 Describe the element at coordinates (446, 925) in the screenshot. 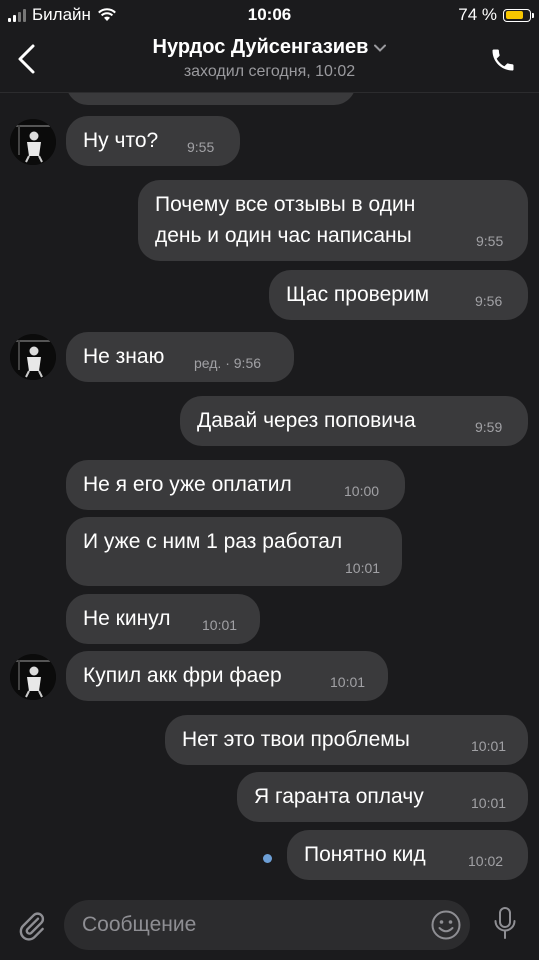

I see `emoji-icon` at that location.